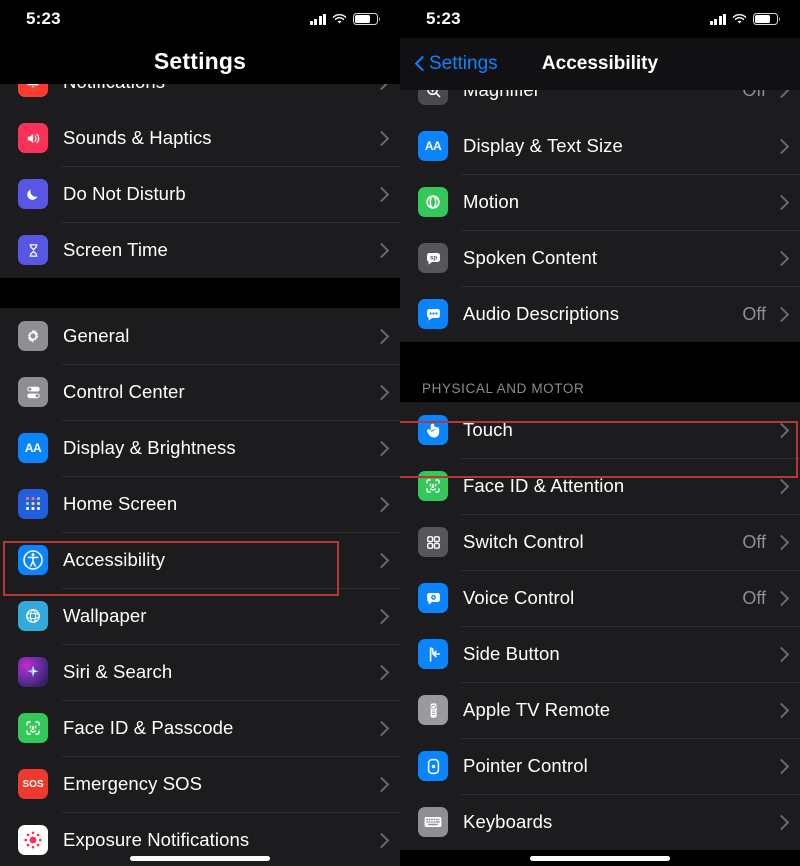 This screenshot has width=800, height=866. Describe the element at coordinates (200, 250) in the screenshot. I see `settings-row-screen-time: Screen Time` at that location.